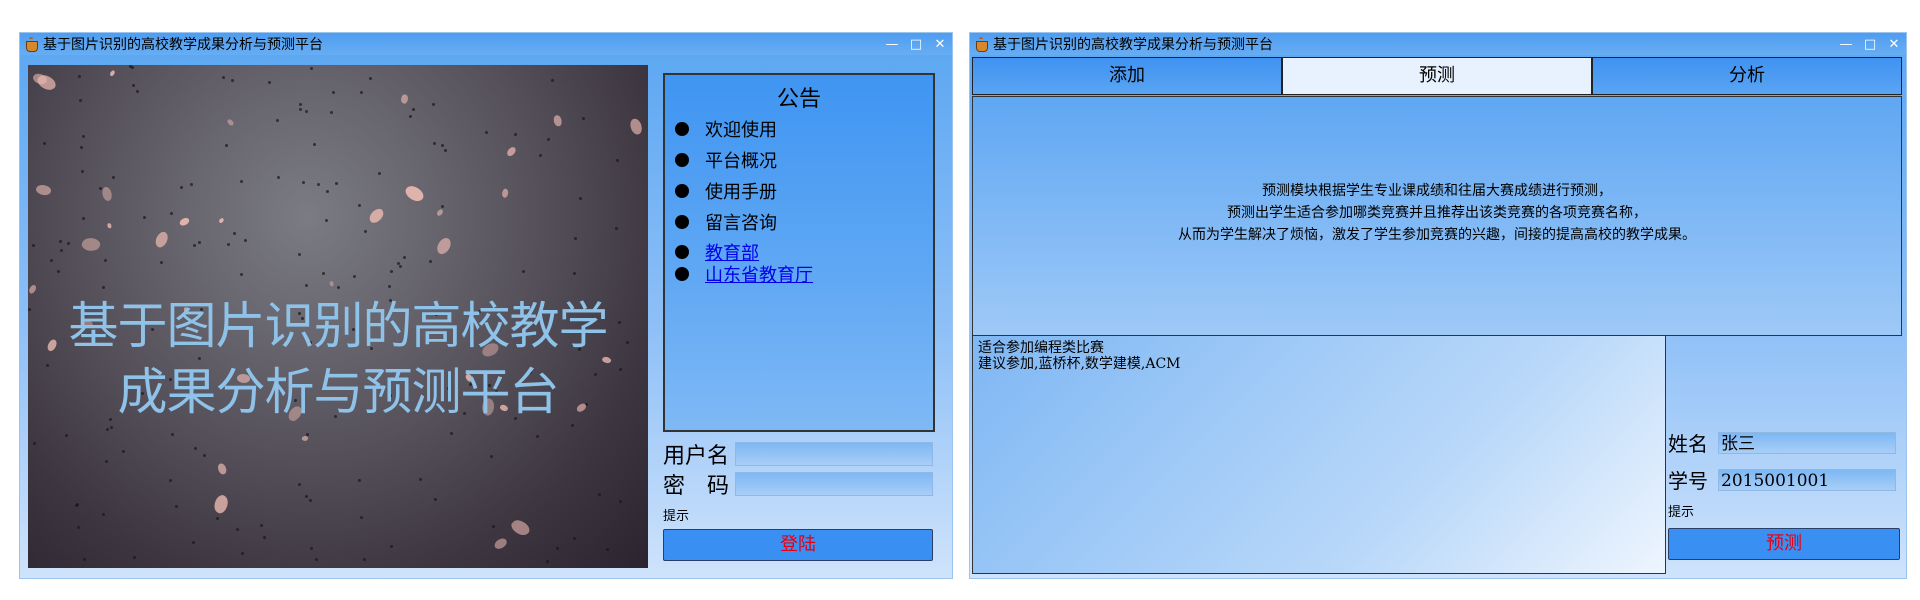 Image resolution: width=1920 pixels, height=600 pixels. I want to click on username-input, so click(834, 454).